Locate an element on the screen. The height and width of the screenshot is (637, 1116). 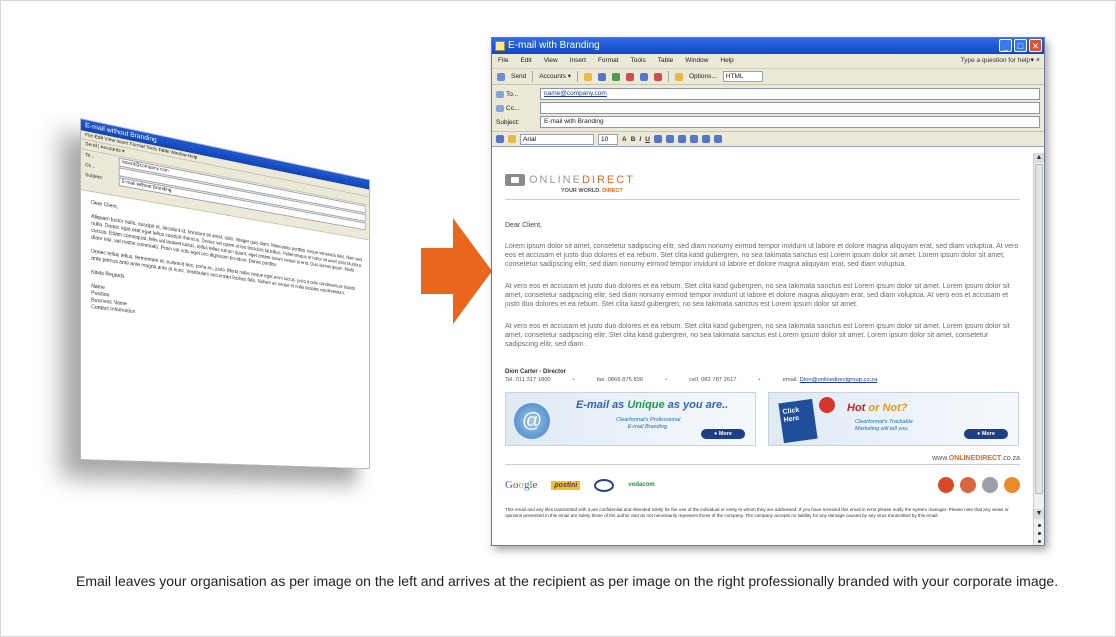
scroll-thumb is located at coordinates (1039, 329).